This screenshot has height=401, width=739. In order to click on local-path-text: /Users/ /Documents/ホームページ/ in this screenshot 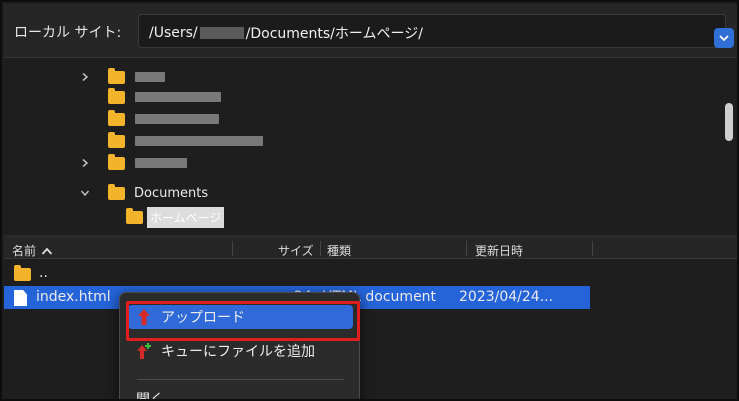, I will do `click(286, 33)`.